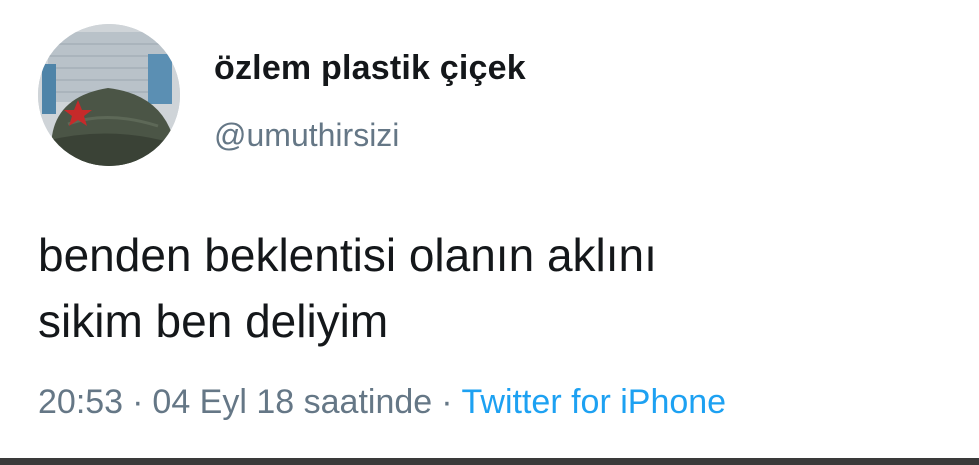 The image size is (979, 465). Describe the element at coordinates (292, 402) in the screenshot. I see `tweet-date: 04 Eyl 18 saatinde` at that location.